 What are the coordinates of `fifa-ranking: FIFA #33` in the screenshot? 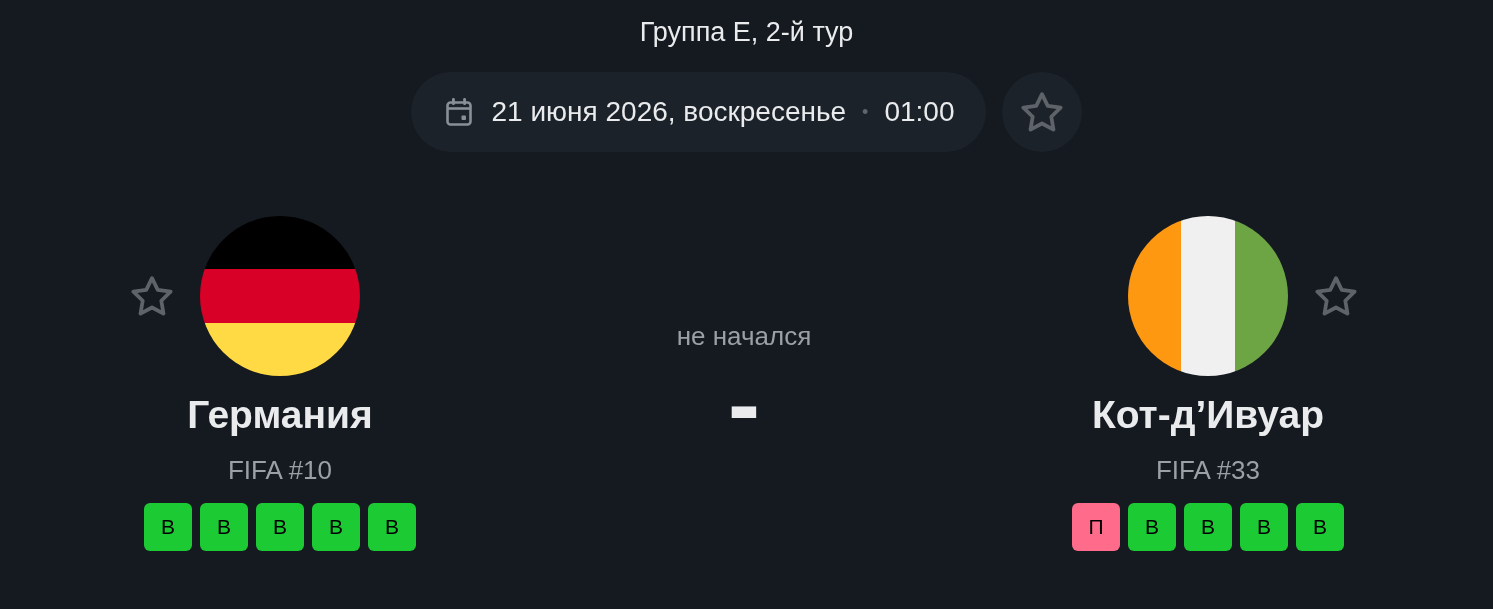 It's located at (1208, 470).